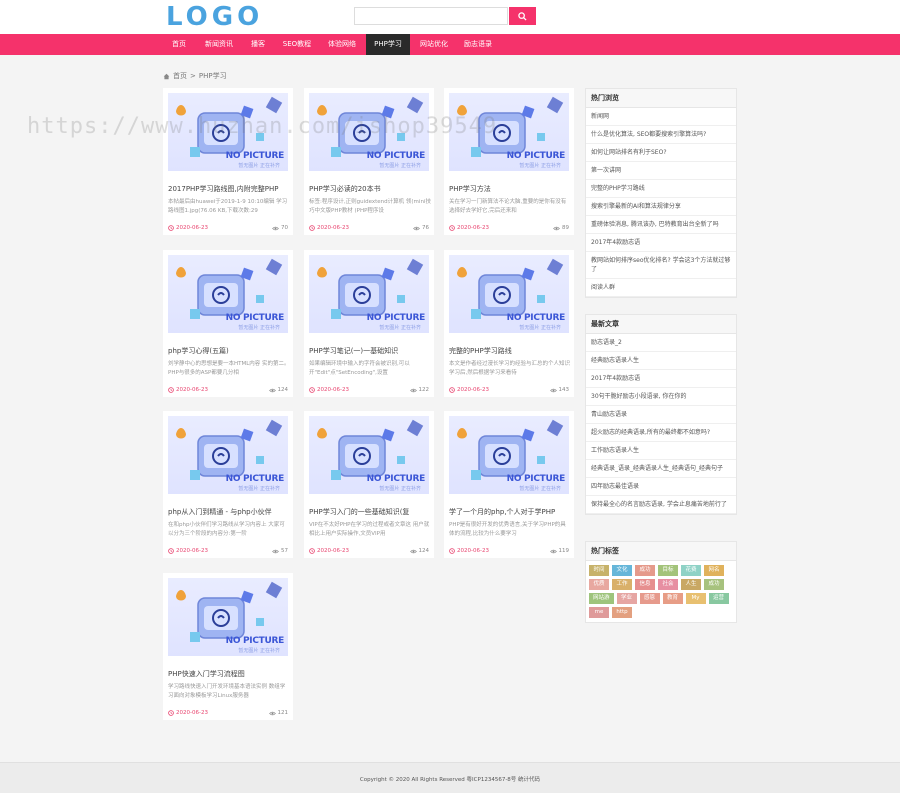 The height and width of the screenshot is (793, 900). What do you see at coordinates (213, 76) in the screenshot?
I see `breadcrumb-current: PHP学习` at bounding box center [213, 76].